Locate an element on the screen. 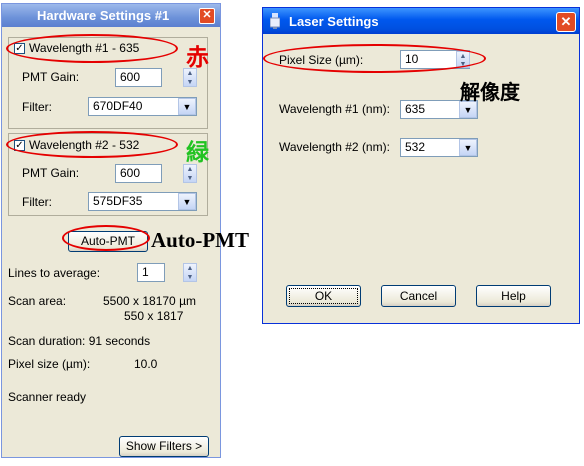 This screenshot has width=584, height=466. wavelength2-label: Wavelength #2 - 532 is located at coordinates (84, 145).